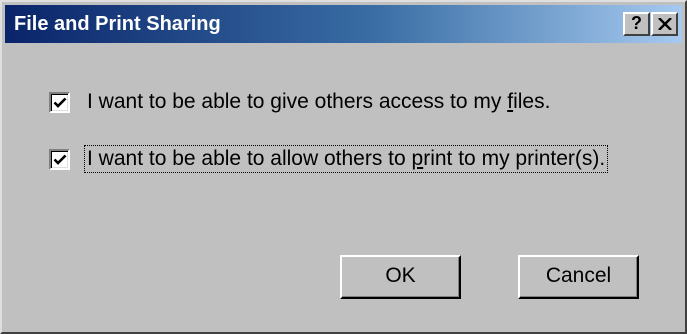 The image size is (687, 334). I want to click on ok-button: OK, so click(400, 277).